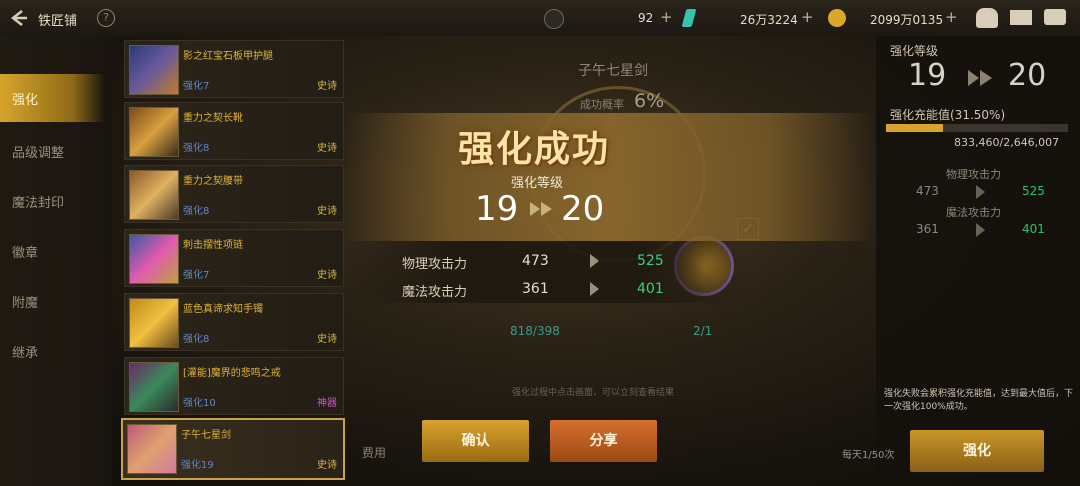 The width and height of the screenshot is (1080, 486). What do you see at coordinates (497, 209) in the screenshot?
I see `popup-level-from: 19` at bounding box center [497, 209].